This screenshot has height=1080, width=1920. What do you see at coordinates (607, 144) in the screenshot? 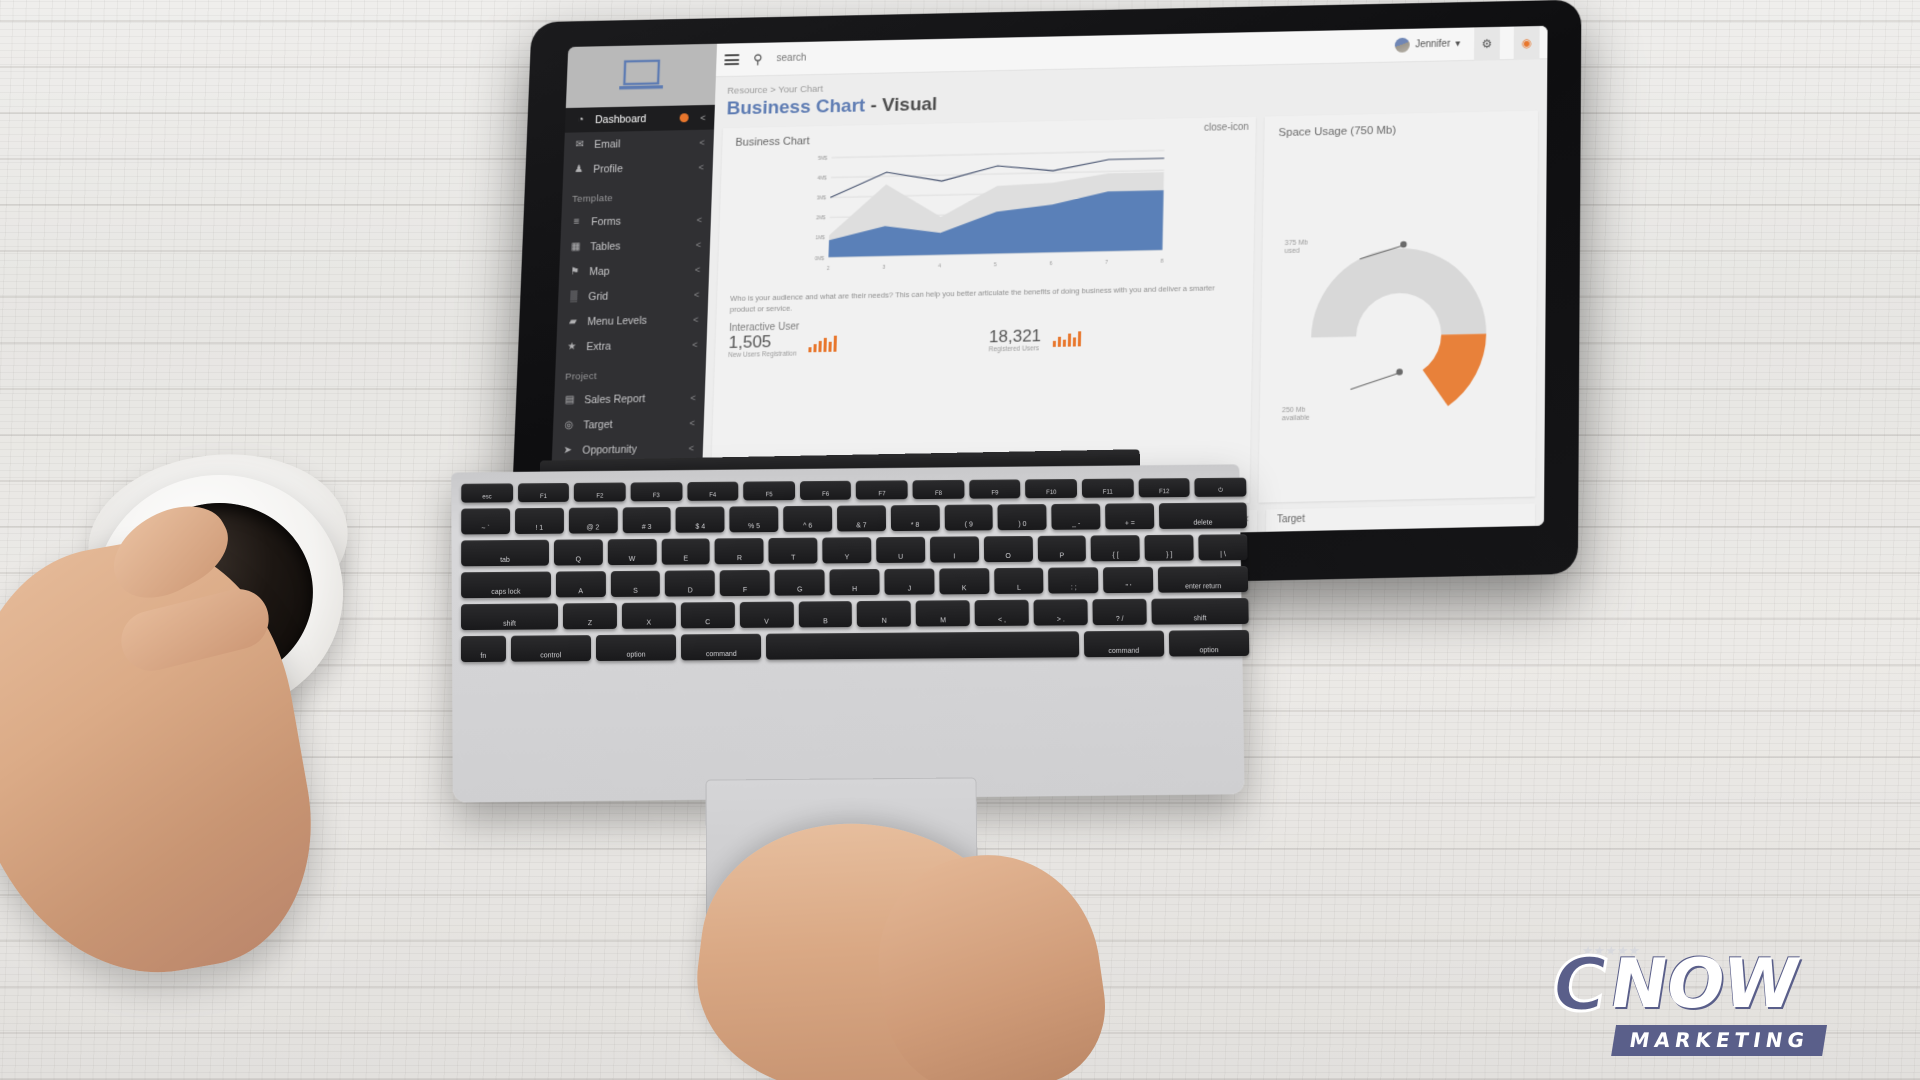
I see `sidebar-item-label: Email` at bounding box center [607, 144].